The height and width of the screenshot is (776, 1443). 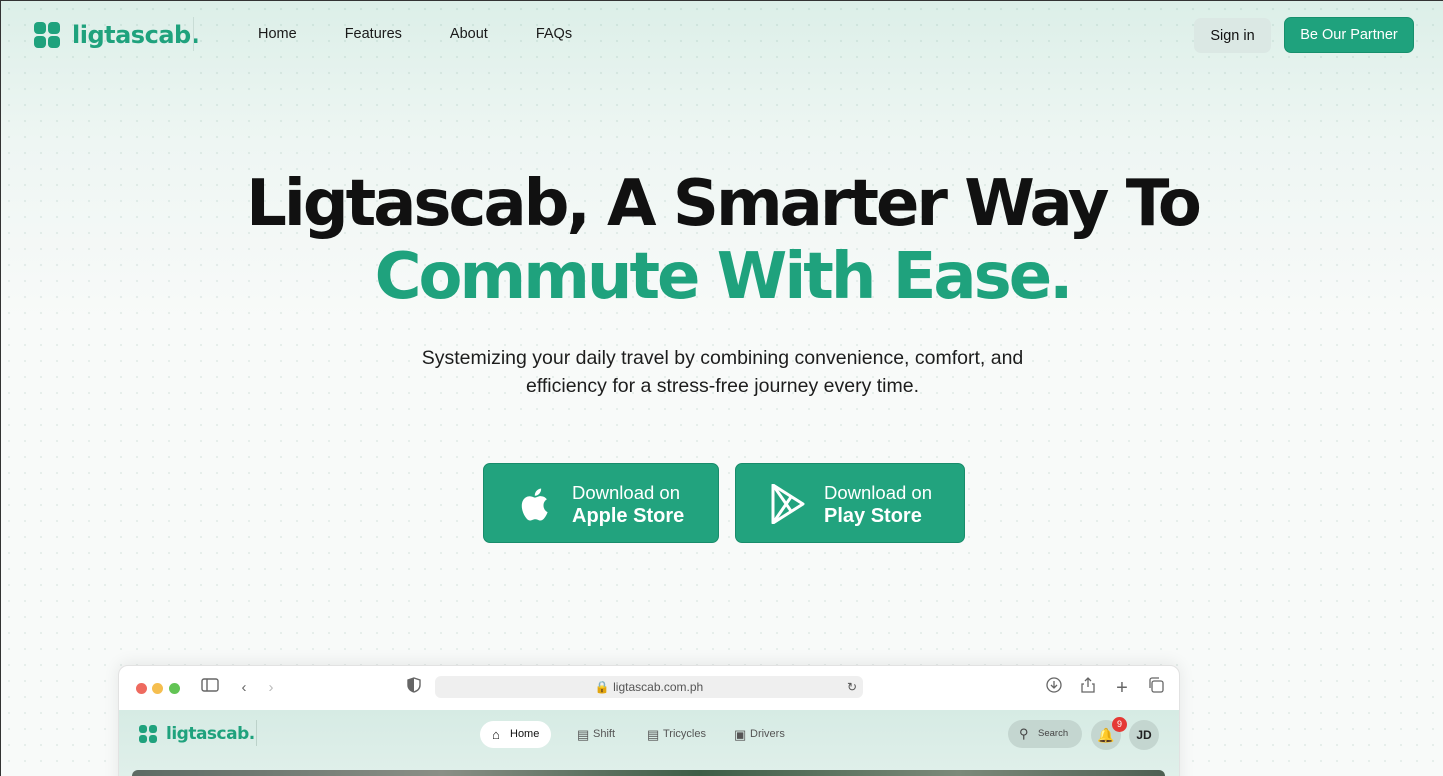 I want to click on preview-tab-drivers-label: Drivers, so click(x=767, y=734).